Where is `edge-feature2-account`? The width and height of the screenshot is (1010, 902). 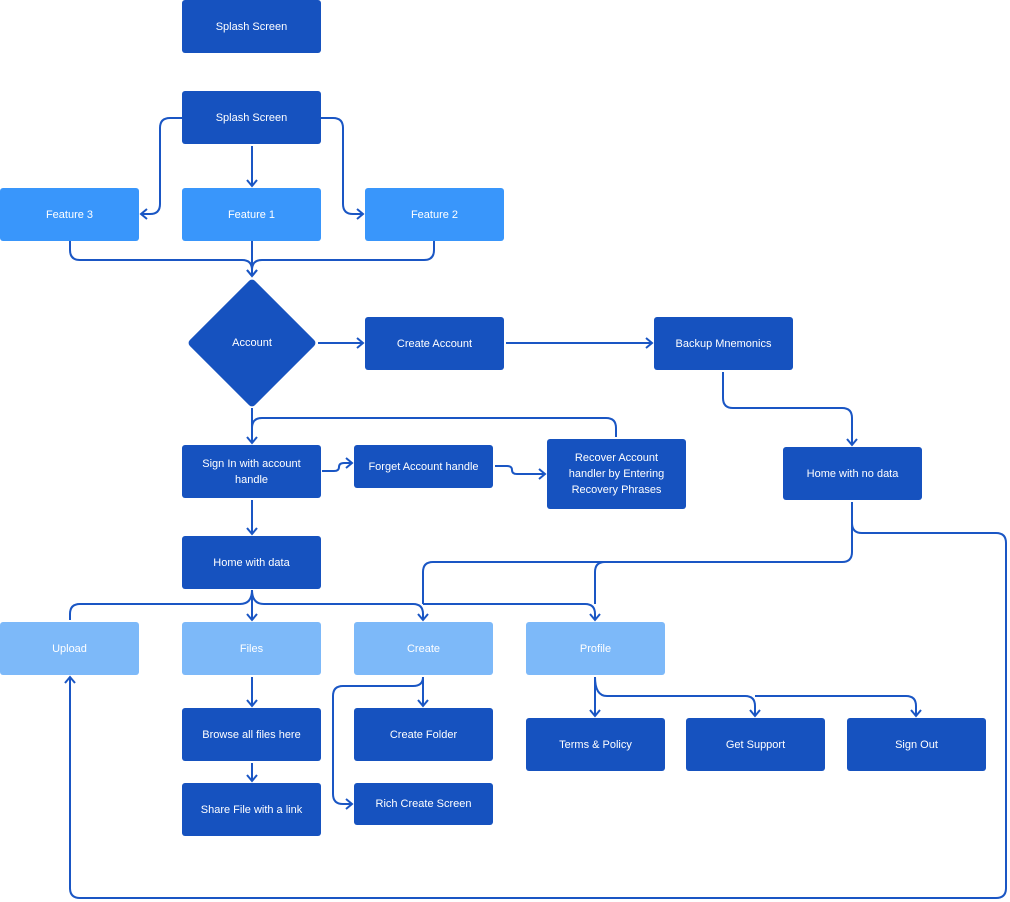 edge-feature2-account is located at coordinates (343, 256).